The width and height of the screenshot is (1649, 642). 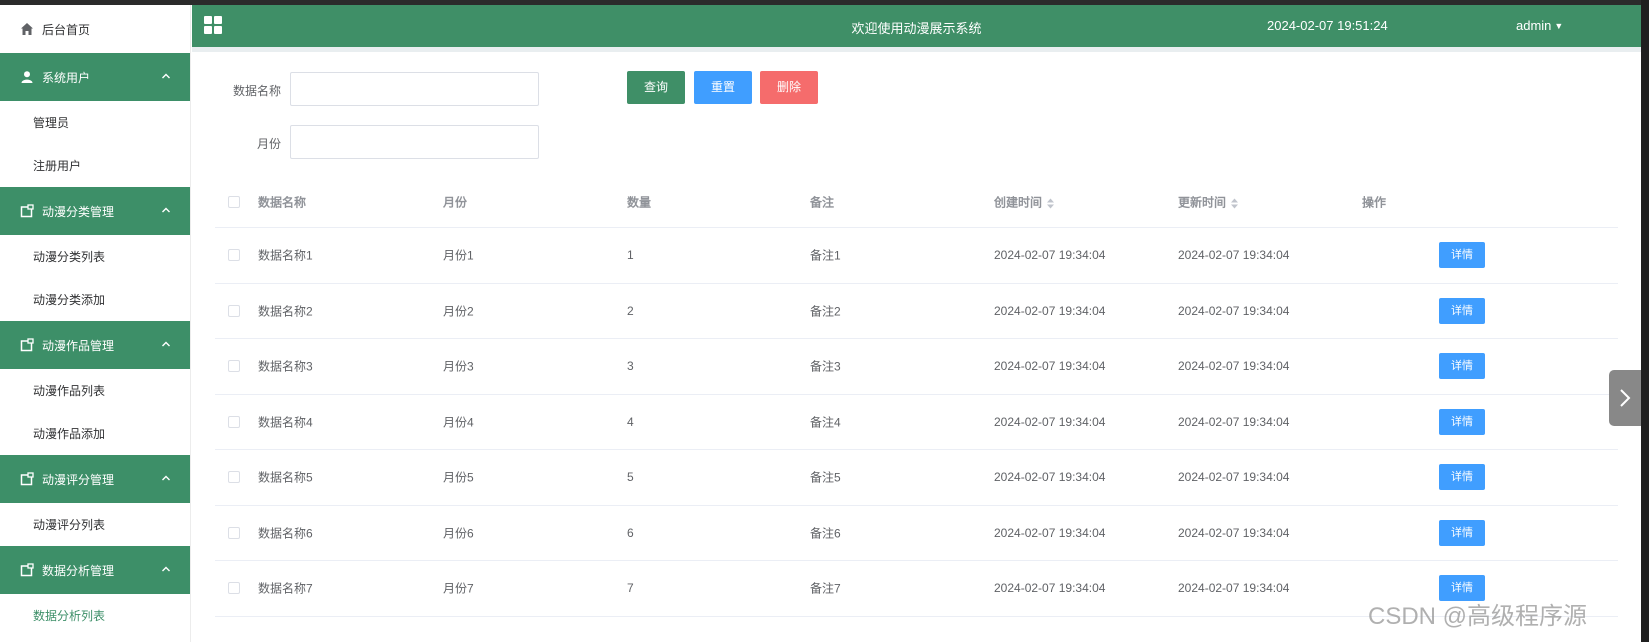 I want to click on table-cell: 备注4, so click(x=825, y=422).